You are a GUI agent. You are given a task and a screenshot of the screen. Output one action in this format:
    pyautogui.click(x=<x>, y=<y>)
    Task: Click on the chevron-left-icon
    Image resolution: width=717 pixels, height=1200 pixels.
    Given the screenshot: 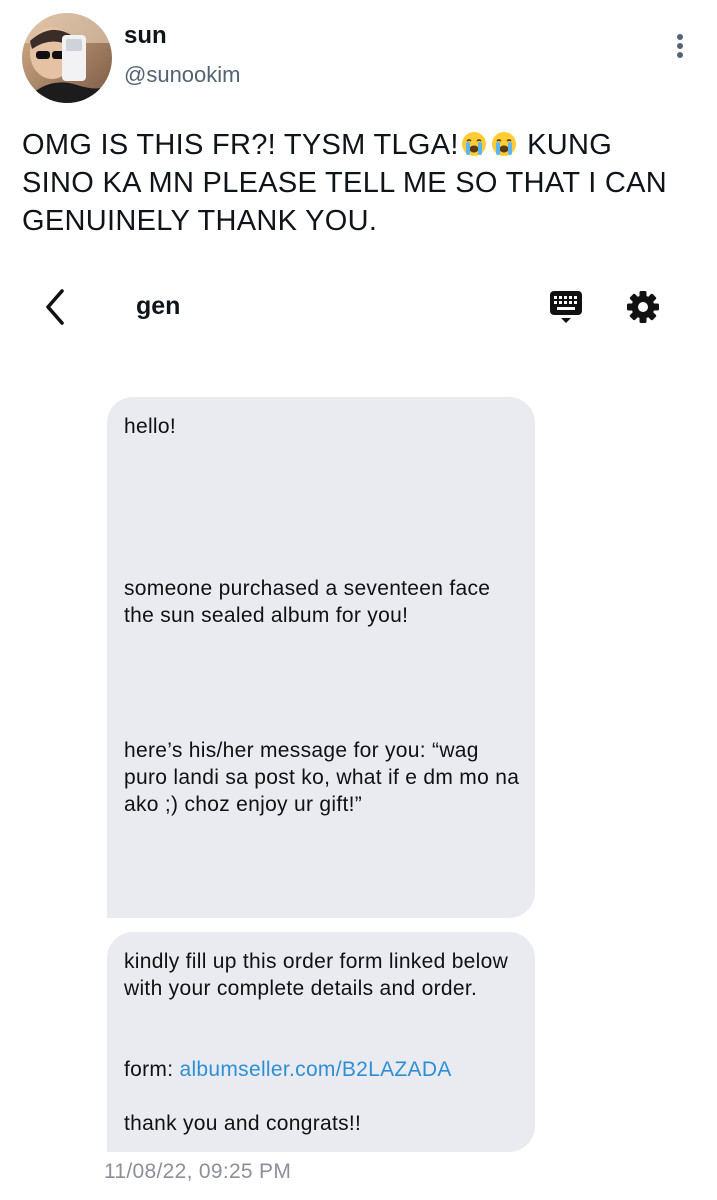 What is the action you would take?
    pyautogui.click(x=55, y=307)
    